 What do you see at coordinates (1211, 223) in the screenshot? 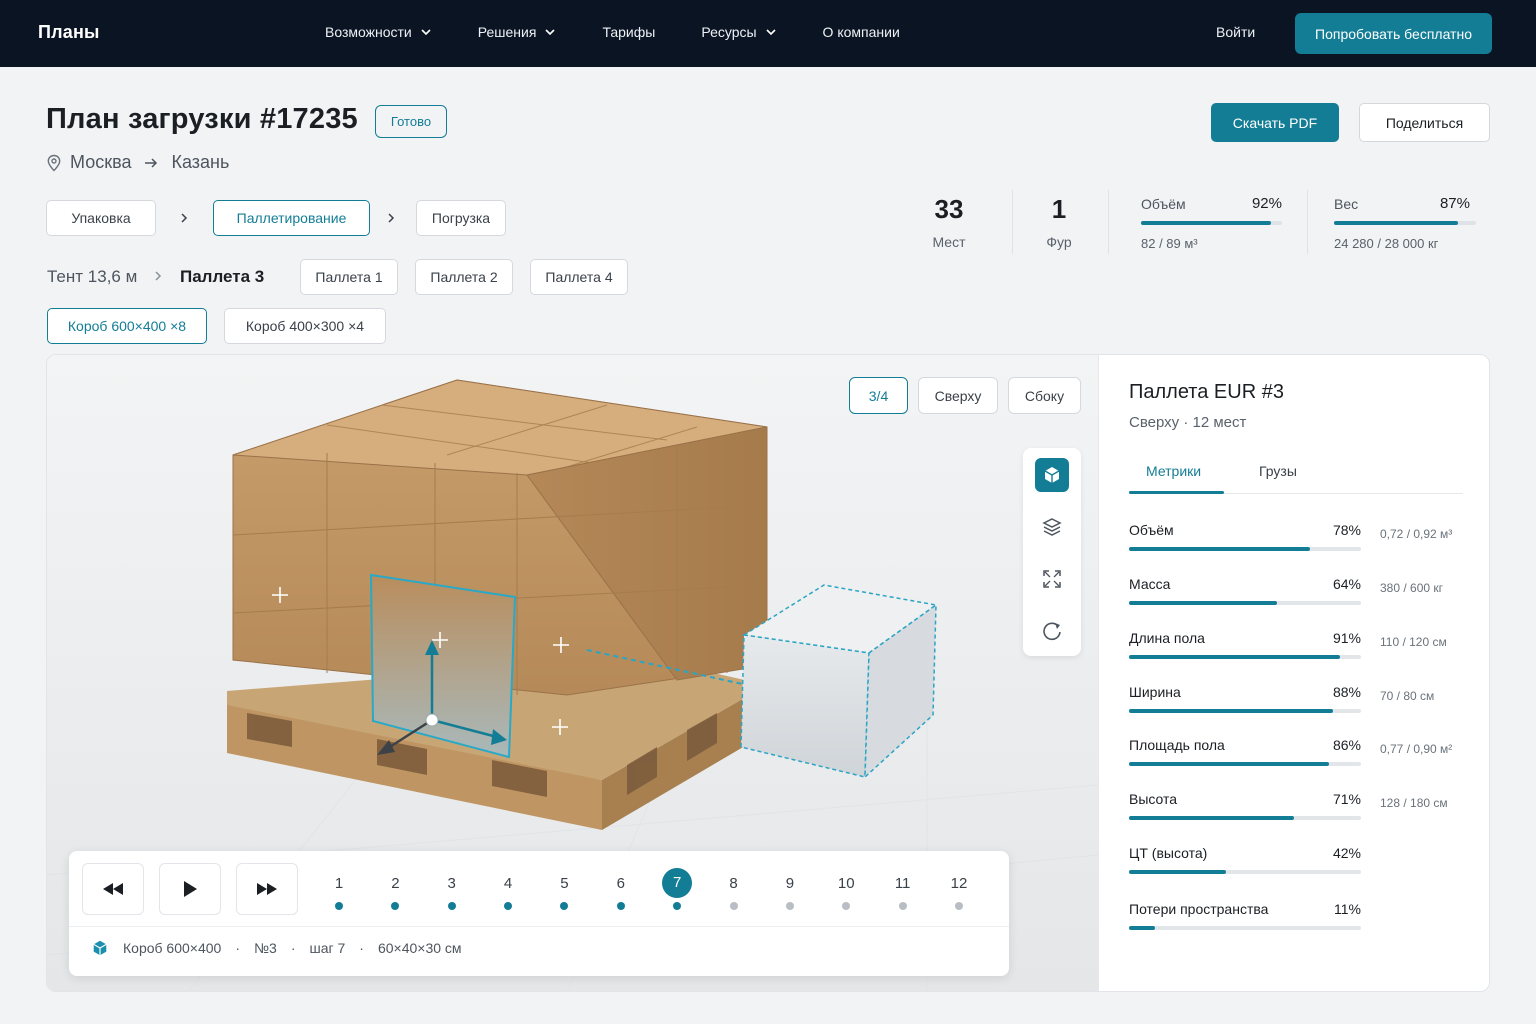
I see `volume-meter` at bounding box center [1211, 223].